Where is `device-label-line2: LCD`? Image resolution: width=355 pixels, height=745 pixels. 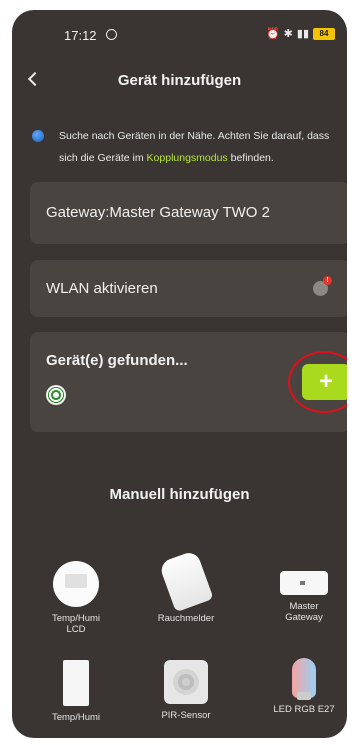
device-label-line2: LCD is located at coordinates (76, 629).